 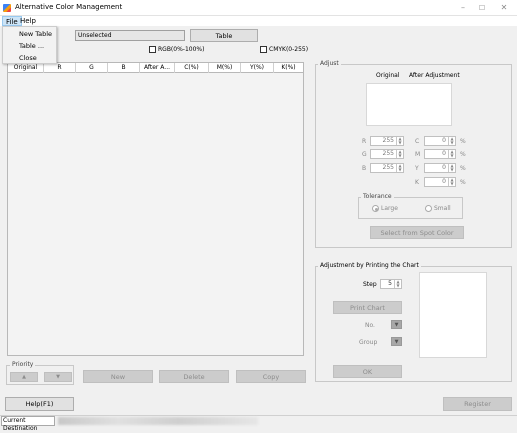 What do you see at coordinates (158, 421) in the screenshot?
I see `destination-value-redacted` at bounding box center [158, 421].